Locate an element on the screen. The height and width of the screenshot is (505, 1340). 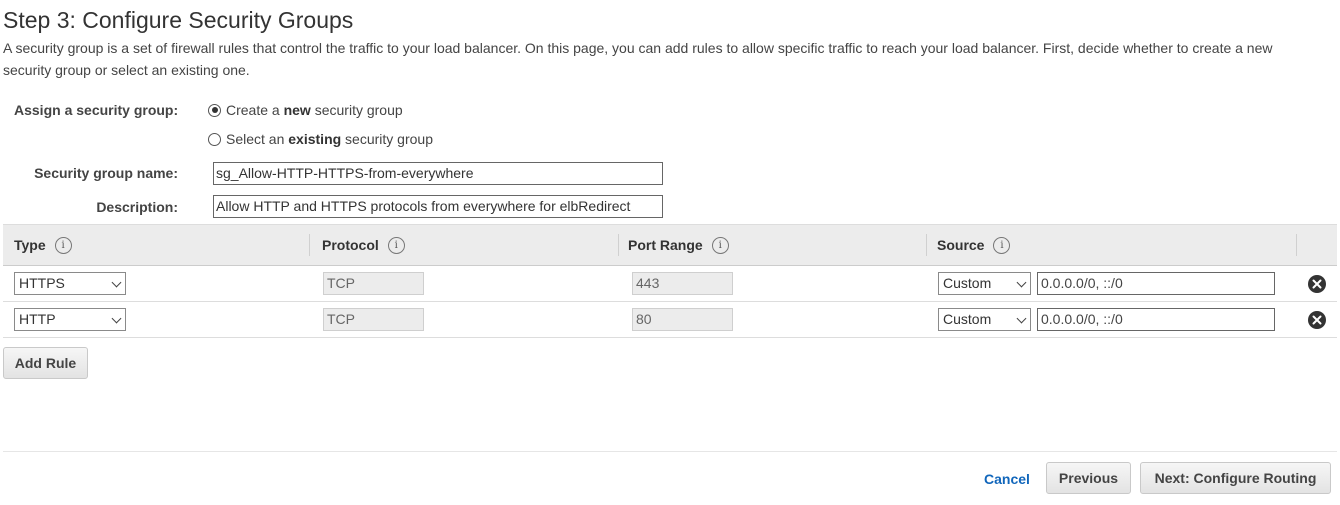
rules-table-header: Type i Protocol i Port Range i Source i is located at coordinates (670, 245).